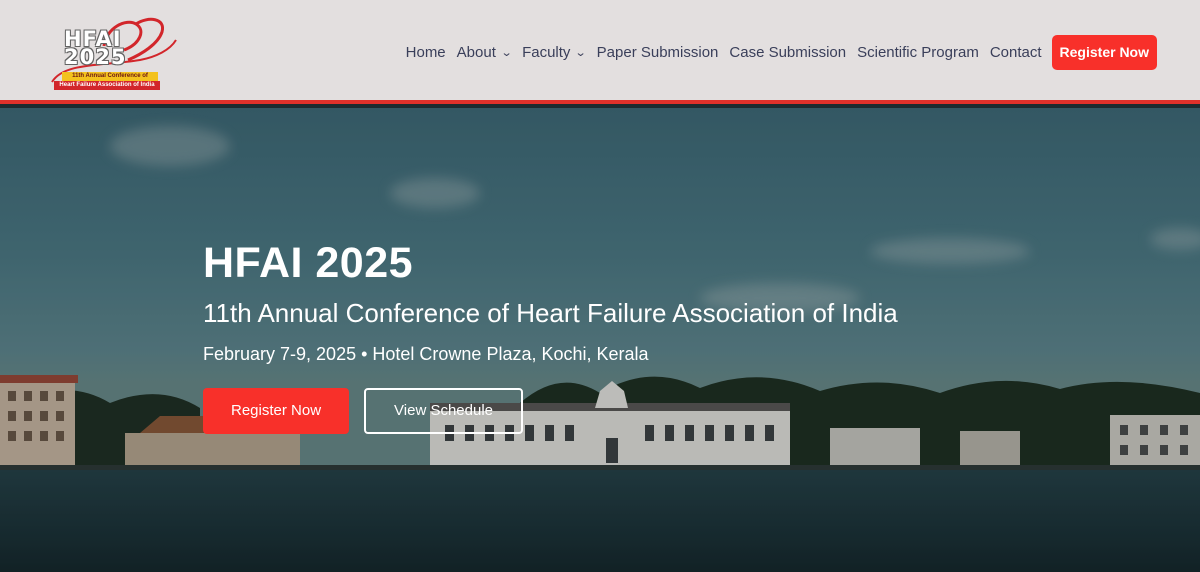 The height and width of the screenshot is (572, 1200). Describe the element at coordinates (476, 52) in the screenshot. I see `nav-item-label: About` at that location.